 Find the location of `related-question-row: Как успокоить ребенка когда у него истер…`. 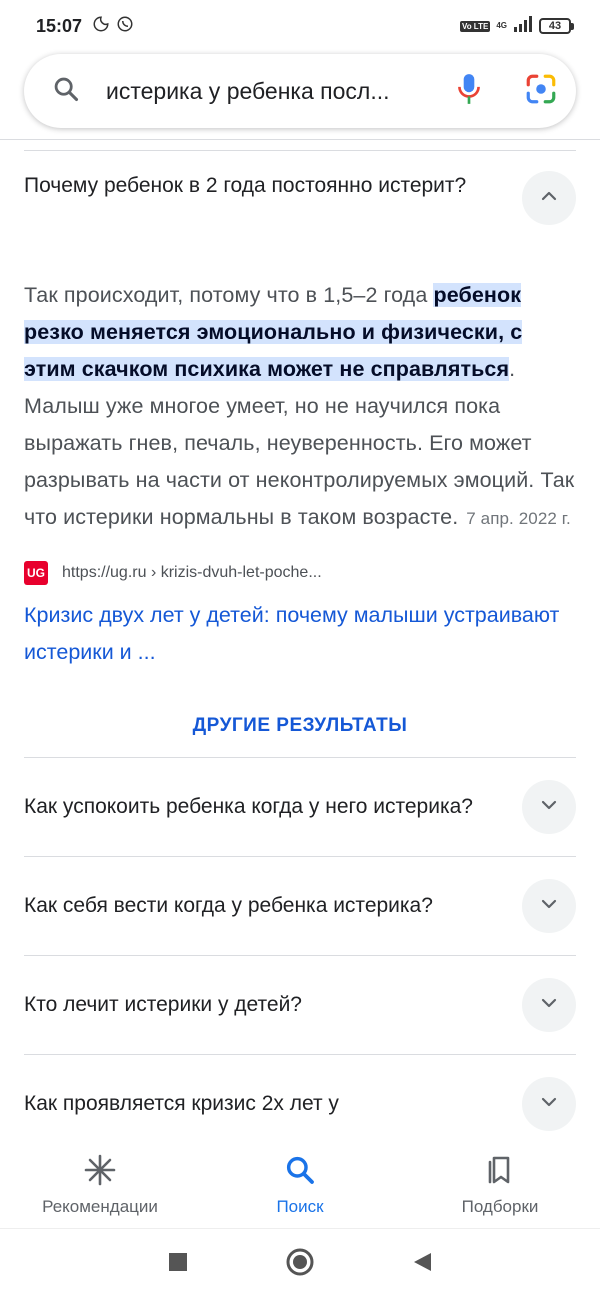

related-question-row: Как успокоить ребенка когда у него истер… is located at coordinates (300, 806).